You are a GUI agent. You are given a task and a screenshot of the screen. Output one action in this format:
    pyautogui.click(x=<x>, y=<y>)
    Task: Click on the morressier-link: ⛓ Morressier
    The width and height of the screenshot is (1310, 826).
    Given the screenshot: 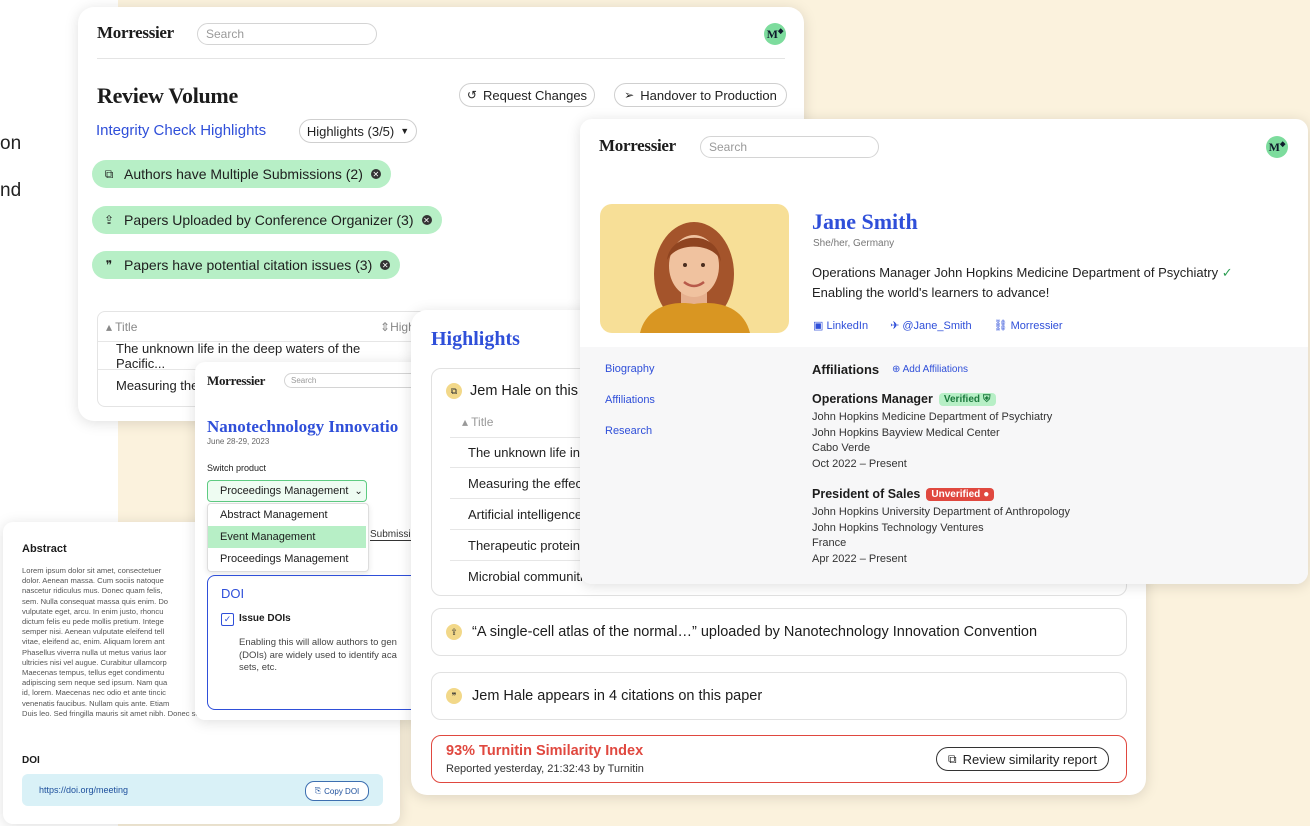 What is the action you would take?
    pyautogui.click(x=1028, y=325)
    